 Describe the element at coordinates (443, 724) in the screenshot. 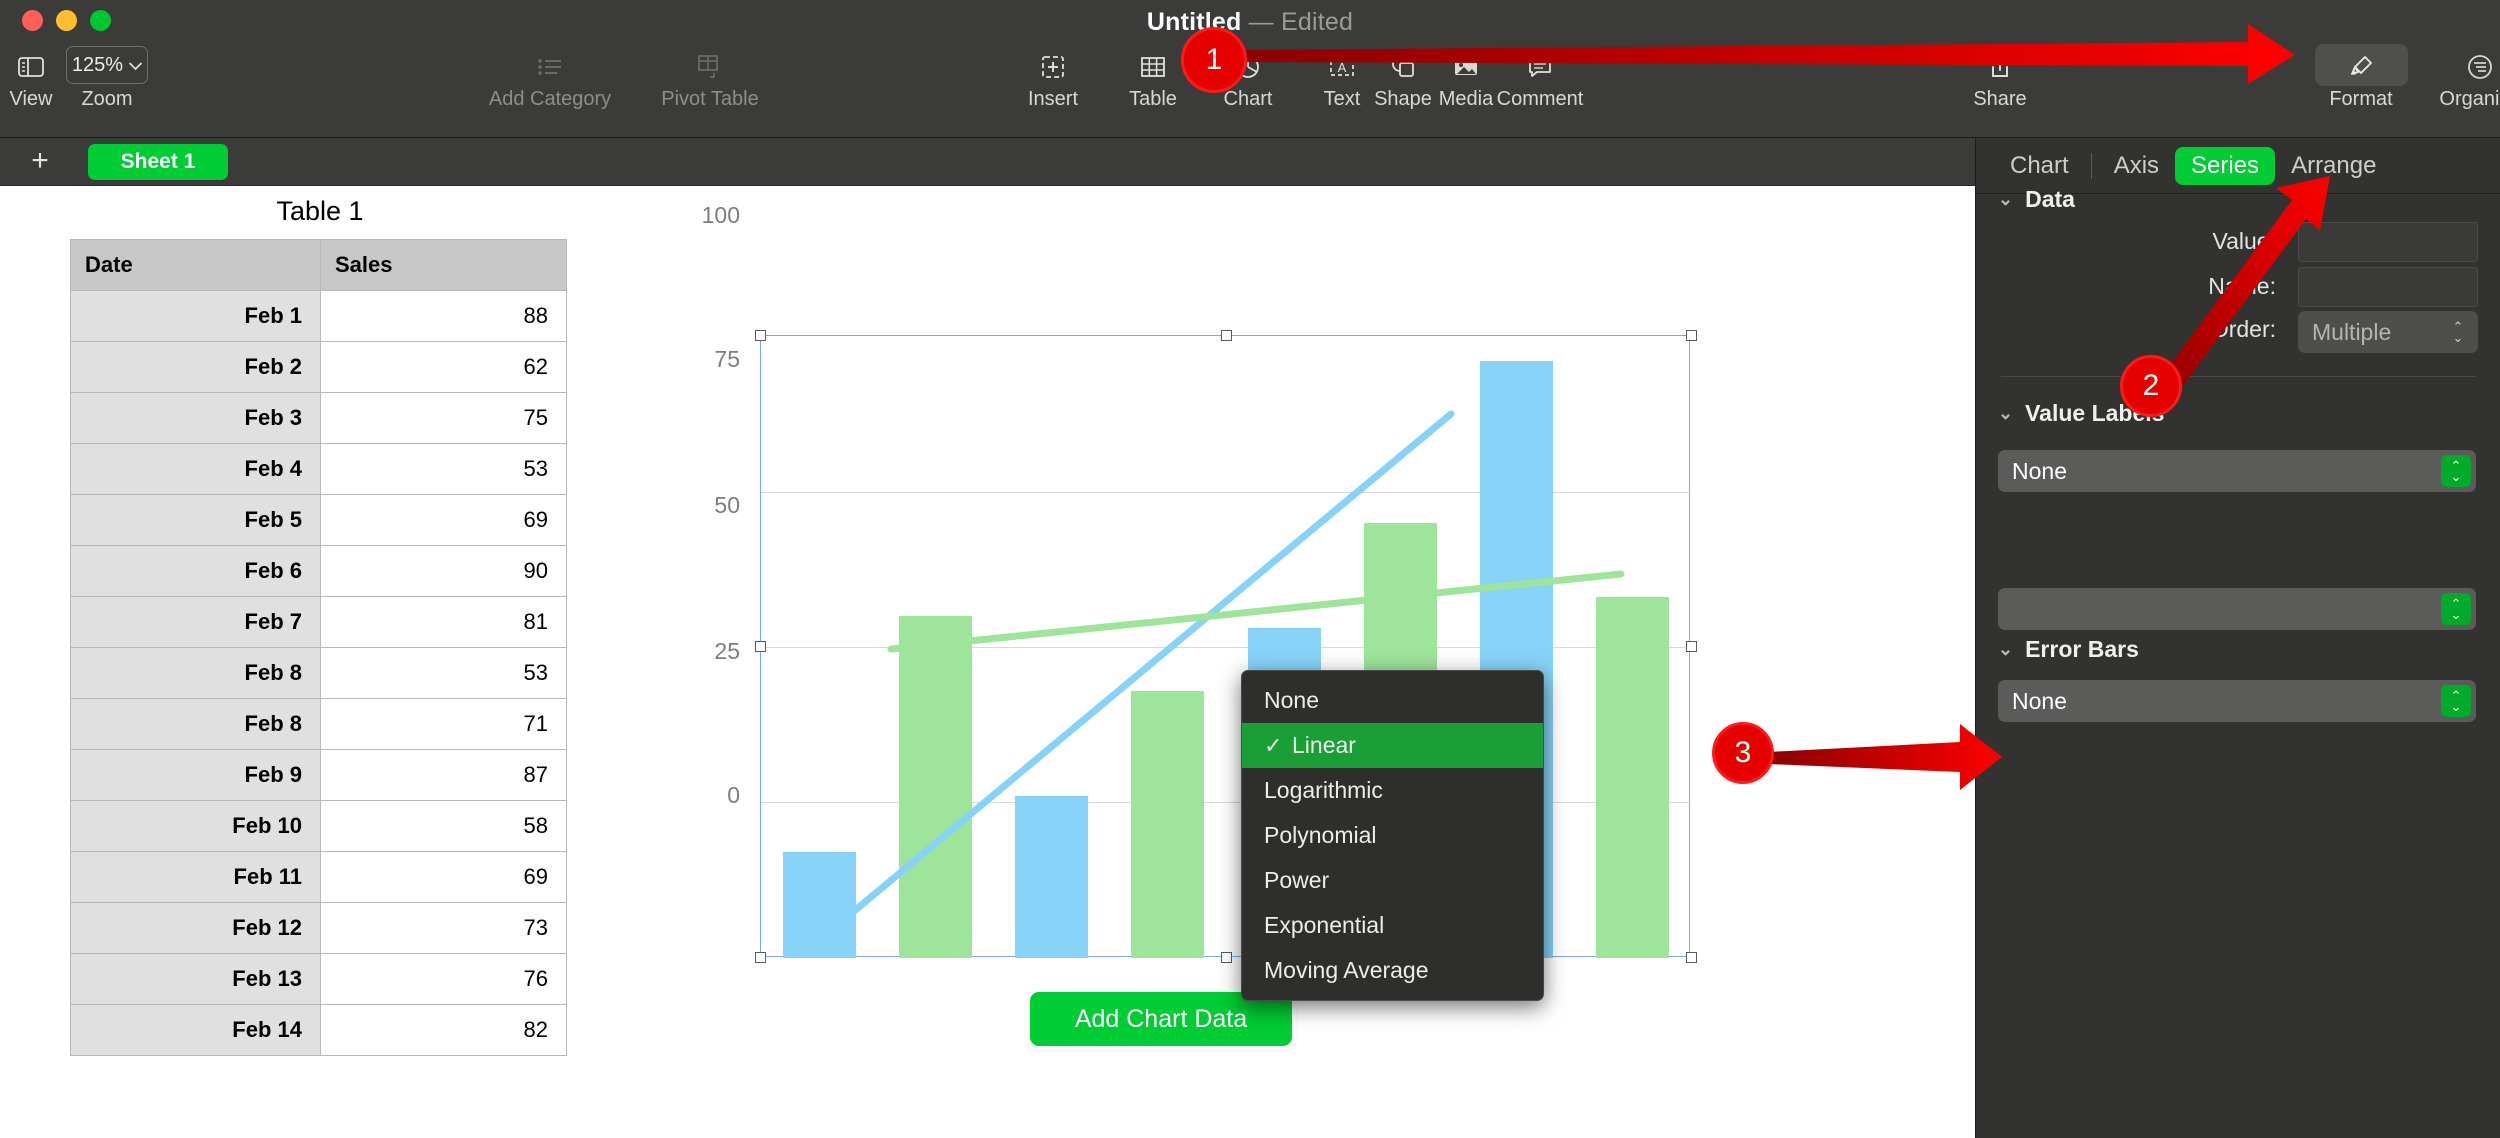

I see `cell-sales: 71` at that location.